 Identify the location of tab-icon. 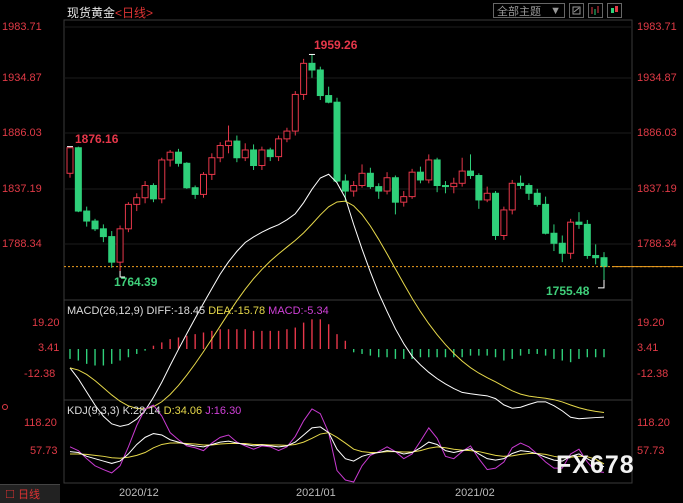
(10, 494).